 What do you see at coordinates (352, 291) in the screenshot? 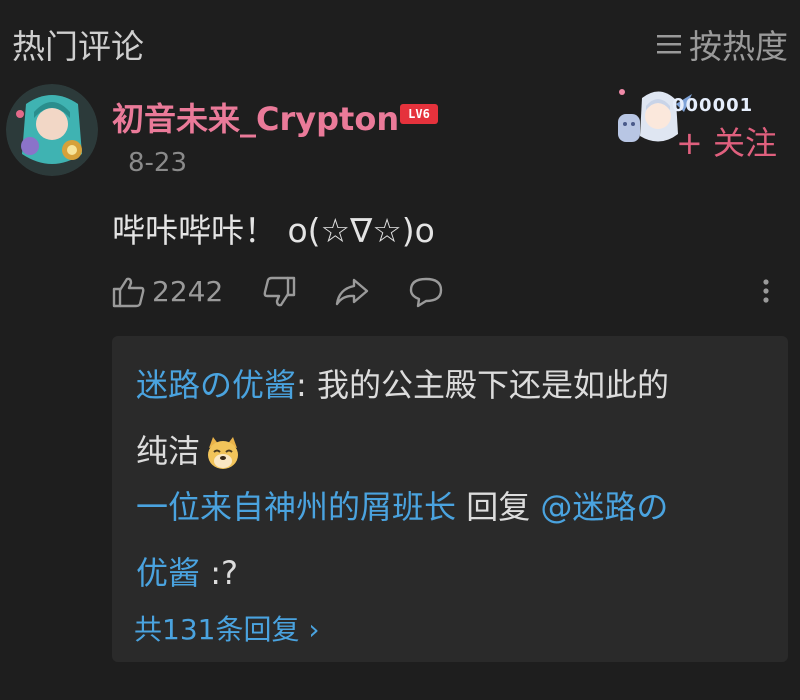
I see `share-icon` at bounding box center [352, 291].